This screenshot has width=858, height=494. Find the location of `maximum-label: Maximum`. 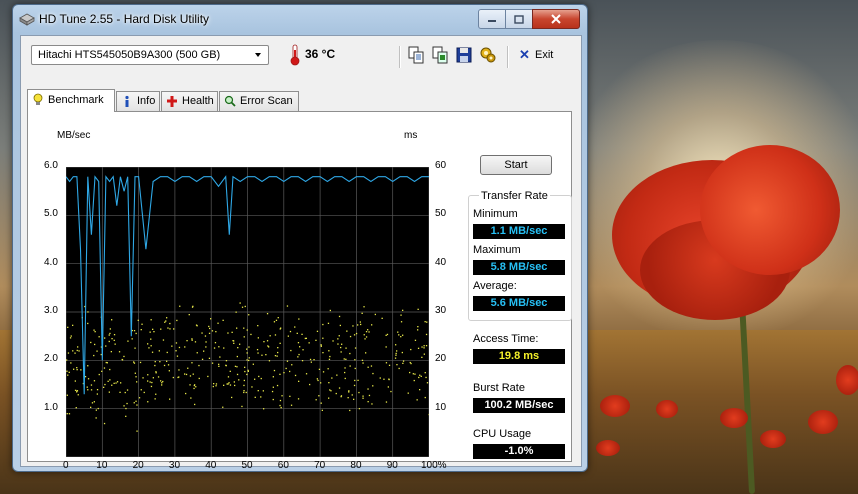

maximum-label: Maximum is located at coordinates (497, 250).